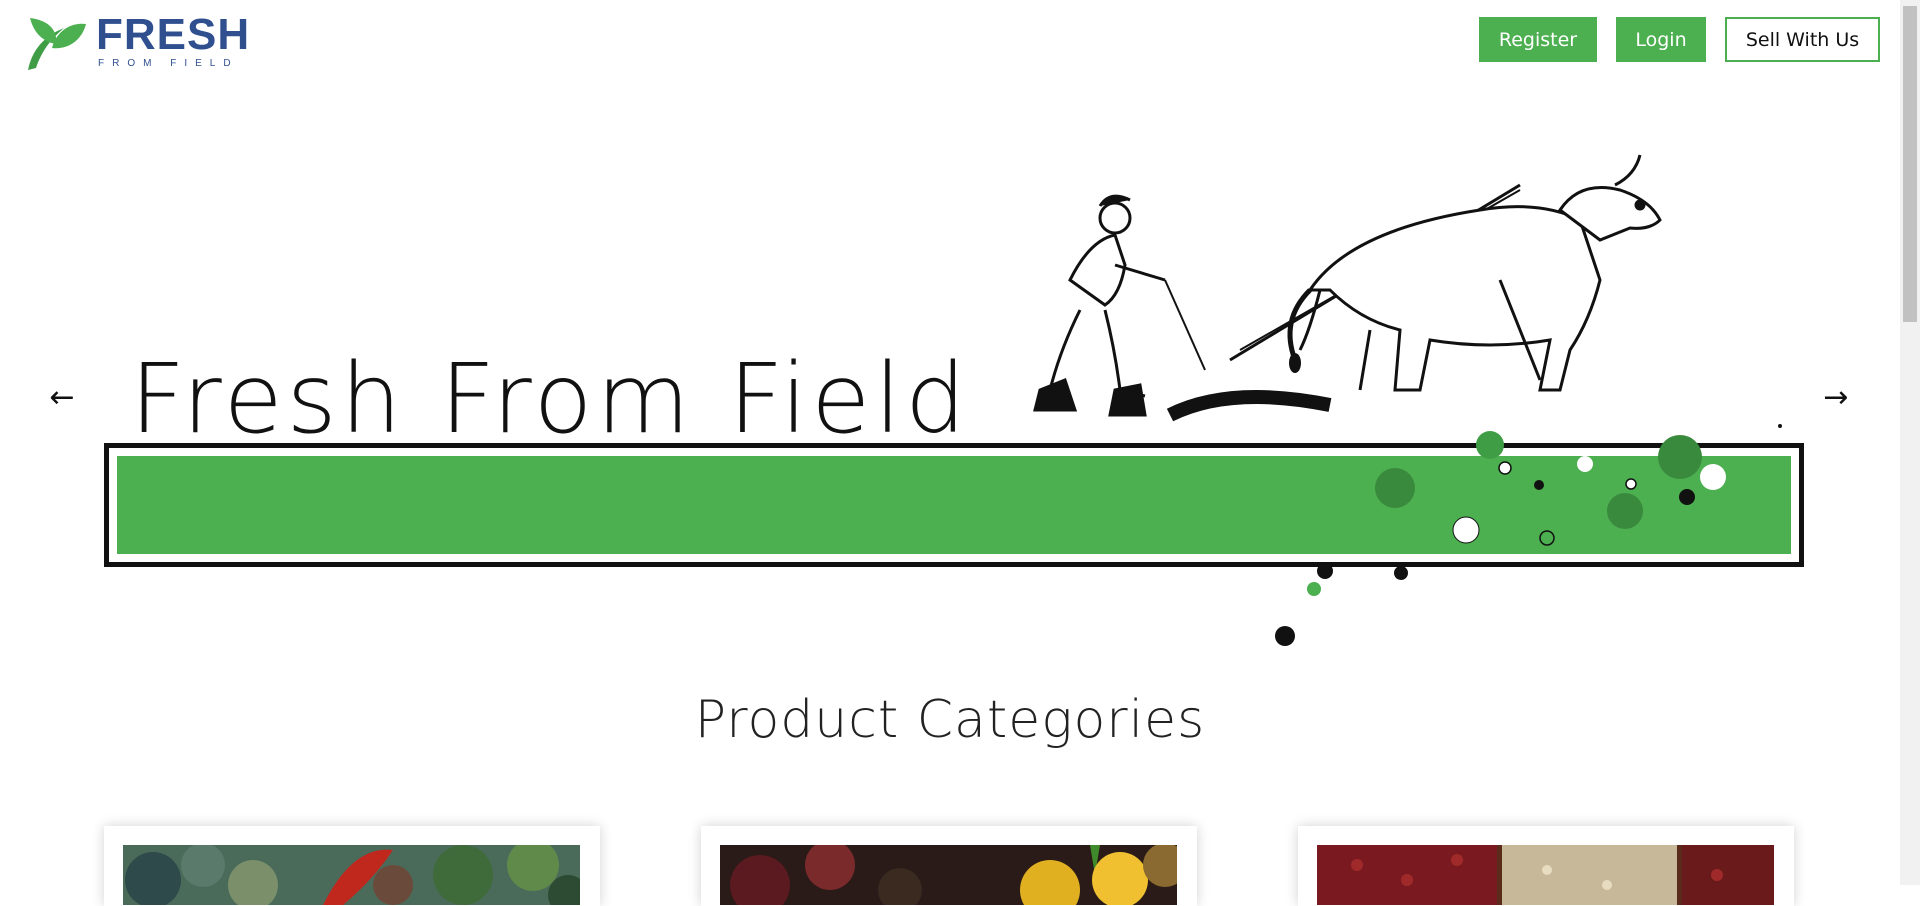  What do you see at coordinates (550, 399) in the screenshot?
I see `hero-title: Fresh From Field` at bounding box center [550, 399].